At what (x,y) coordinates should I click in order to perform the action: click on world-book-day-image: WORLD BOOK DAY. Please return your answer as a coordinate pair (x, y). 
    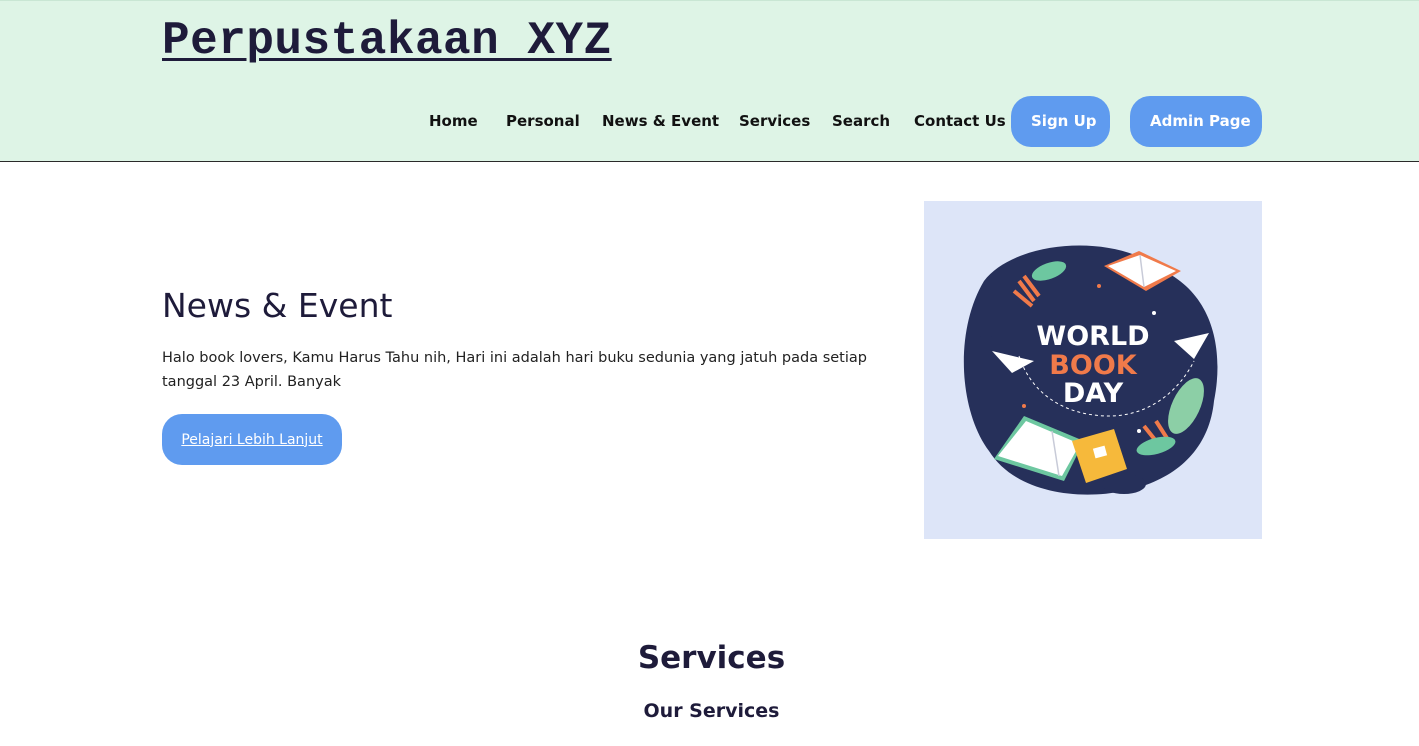
    Looking at the image, I should click on (1093, 370).